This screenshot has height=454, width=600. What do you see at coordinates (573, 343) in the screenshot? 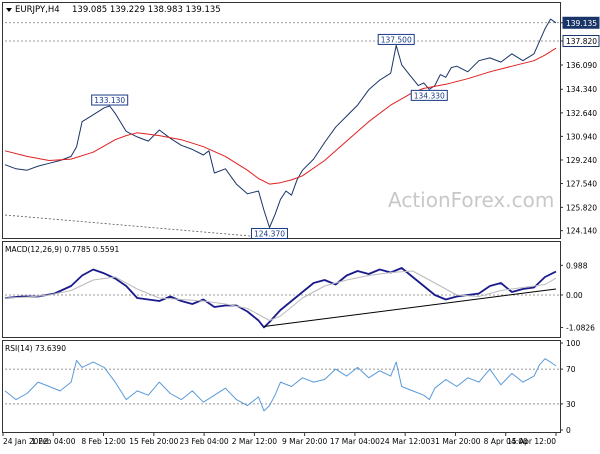
I see `y-tick-label: 100` at bounding box center [573, 343].